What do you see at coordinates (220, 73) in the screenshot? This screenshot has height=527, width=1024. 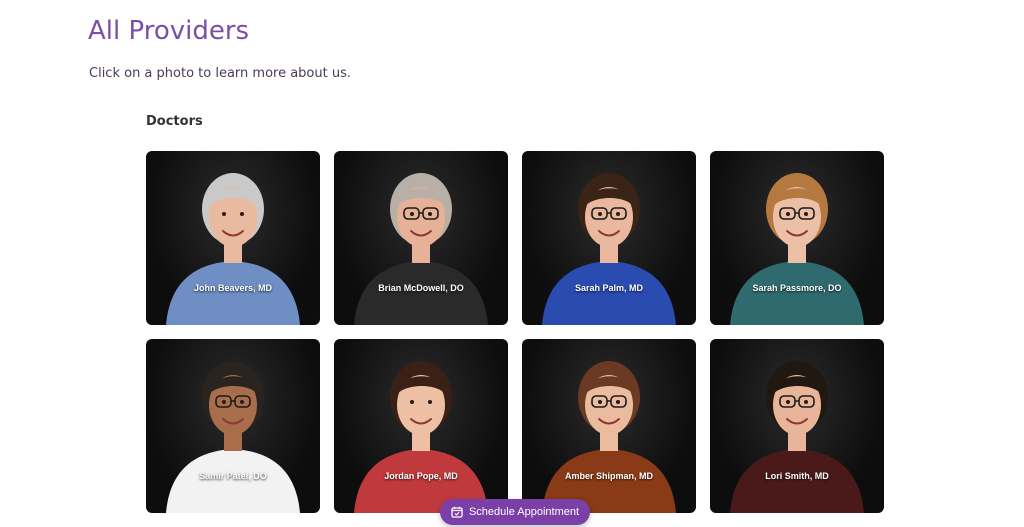 I see `page-subtitle: Click on a photo to learn more about us.` at bounding box center [220, 73].